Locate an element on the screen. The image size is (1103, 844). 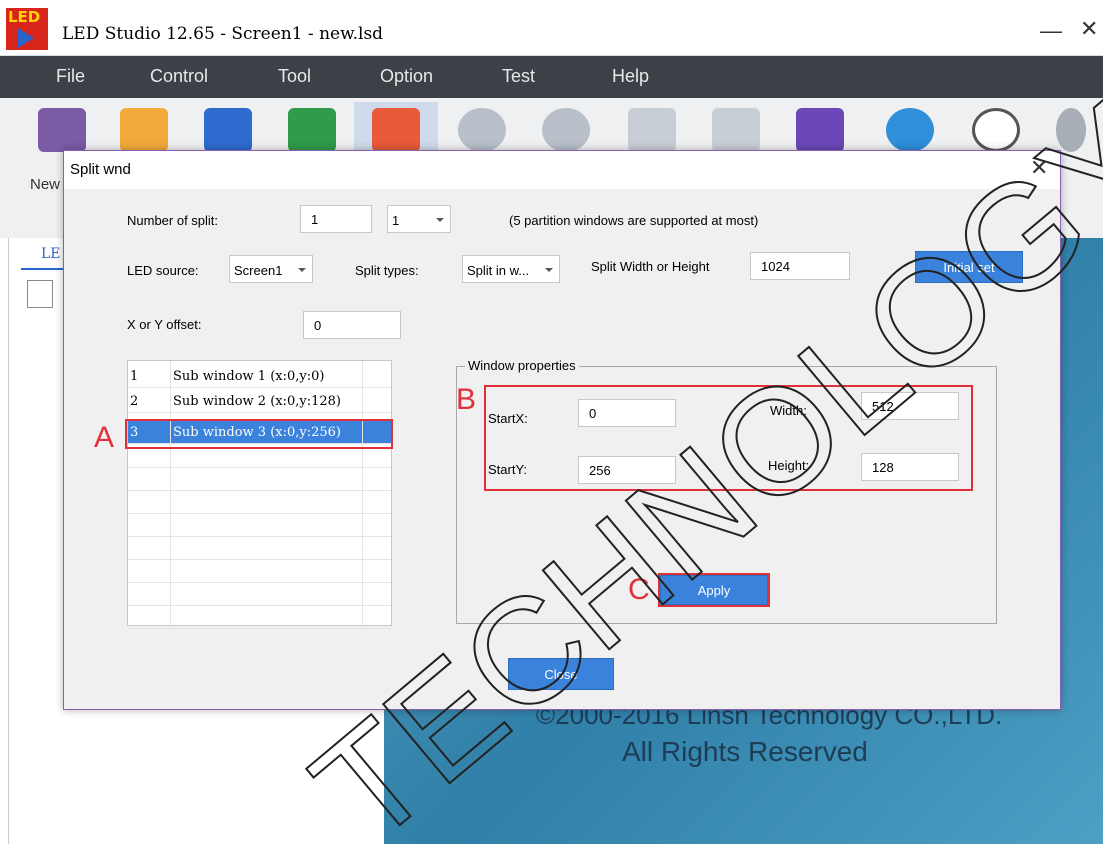
annotation-box-a is located at coordinates (259, 434).